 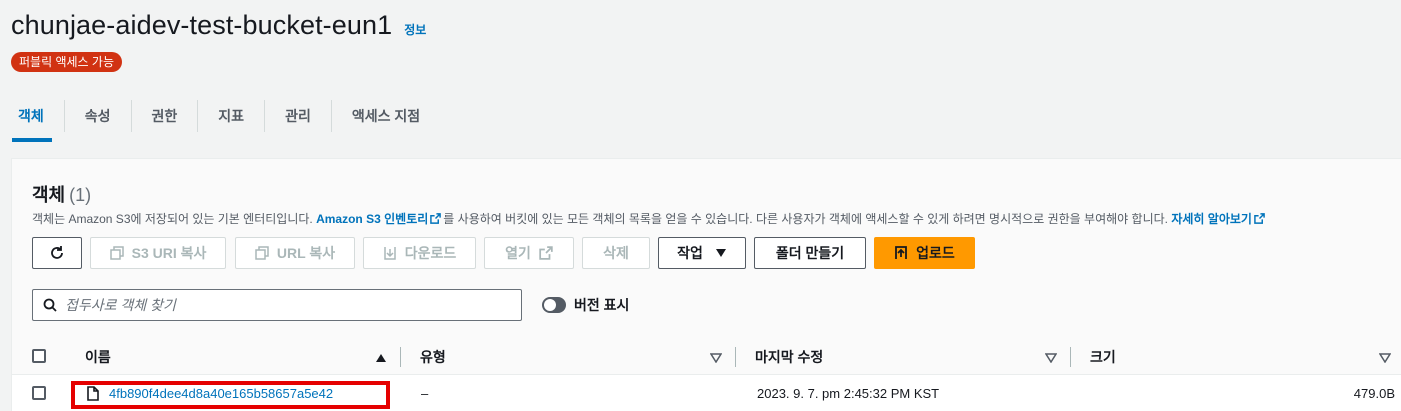 What do you see at coordinates (169, 253) in the screenshot?
I see `copy-s3-uri-label: S3 URI 복사` at bounding box center [169, 253].